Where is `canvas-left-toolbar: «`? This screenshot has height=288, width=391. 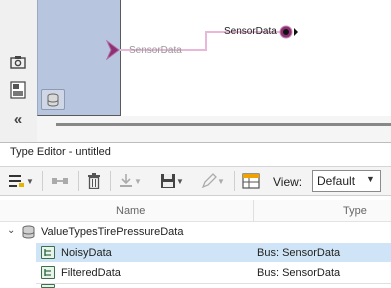 canvas-left-toolbar: « is located at coordinates (17, 71).